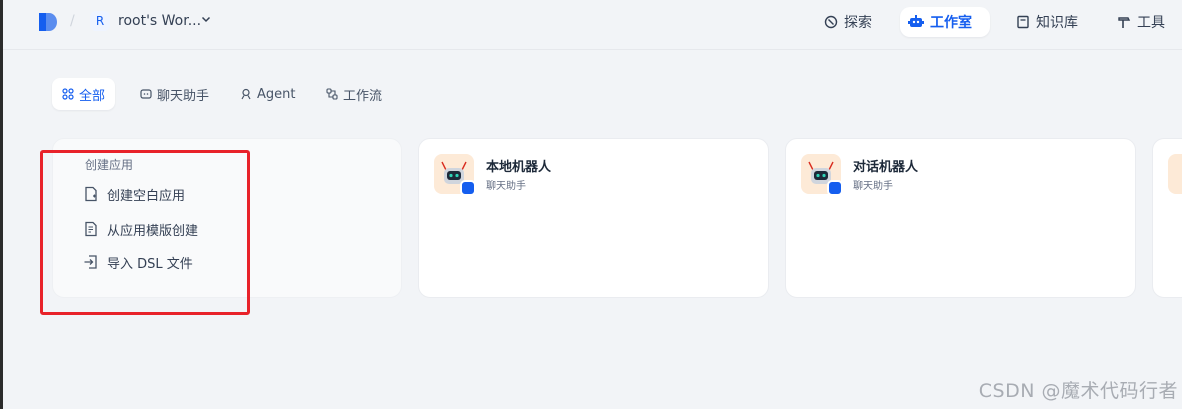  Describe the element at coordinates (1167, 218) in the screenshot. I see `app-card-partial` at that location.